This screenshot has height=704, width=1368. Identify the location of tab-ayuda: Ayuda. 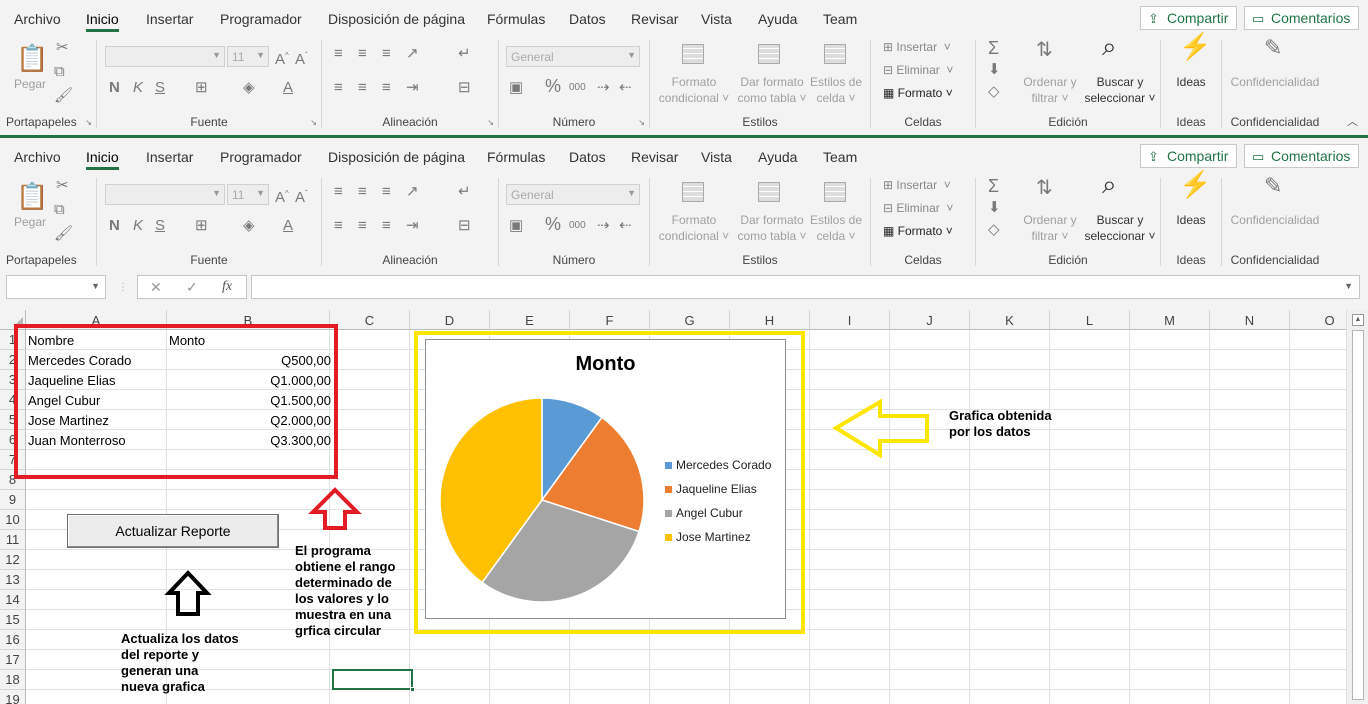
(777, 19).